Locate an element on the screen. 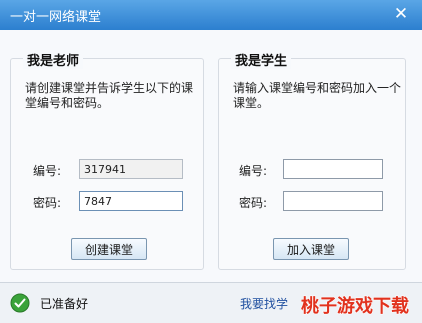 The image size is (422, 323). teacher-password-field is located at coordinates (131, 201).